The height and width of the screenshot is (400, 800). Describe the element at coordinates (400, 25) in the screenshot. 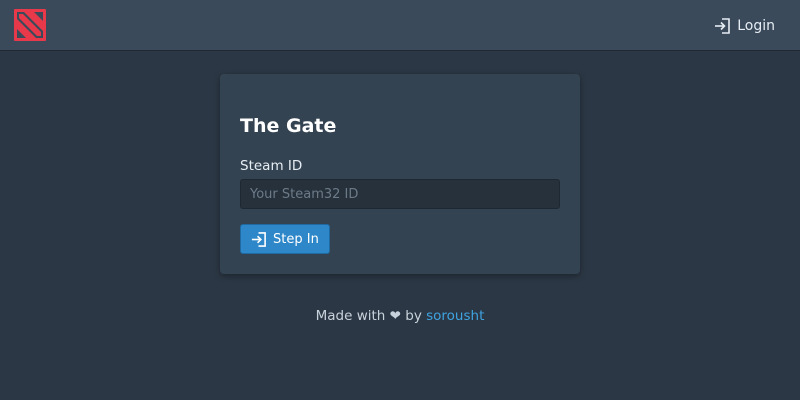

I see `top-navbar: Login` at that location.